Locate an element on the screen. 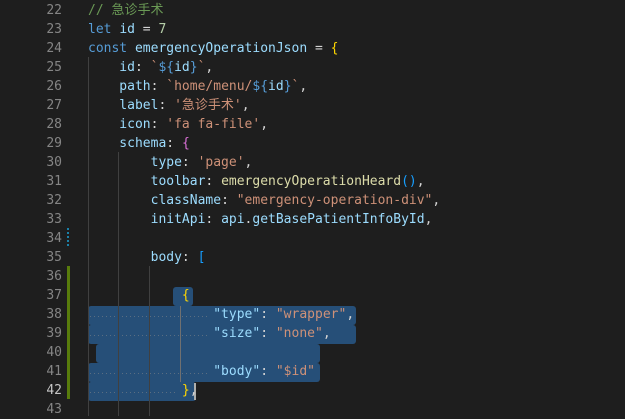 The height and width of the screenshot is (419, 625). code-token: "wrapper" is located at coordinates (311, 314).